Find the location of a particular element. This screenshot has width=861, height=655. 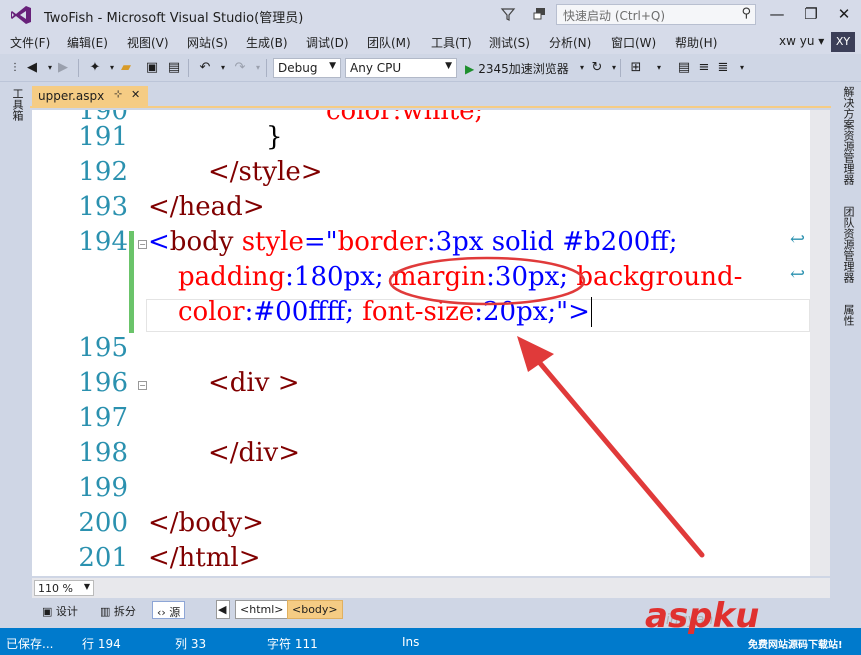

line-number: 201 is located at coordinates (103, 558).